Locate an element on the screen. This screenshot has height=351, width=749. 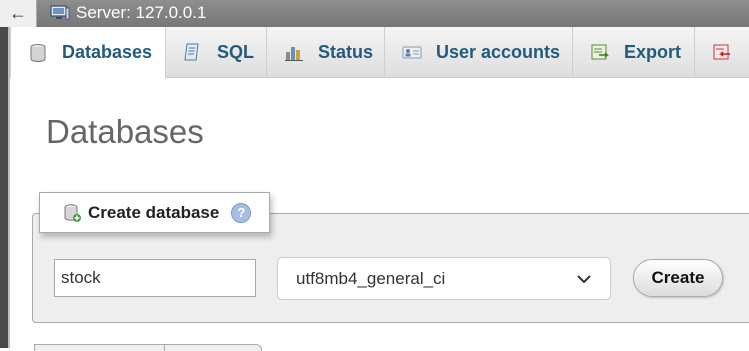
user-card-icon is located at coordinates (412, 52).